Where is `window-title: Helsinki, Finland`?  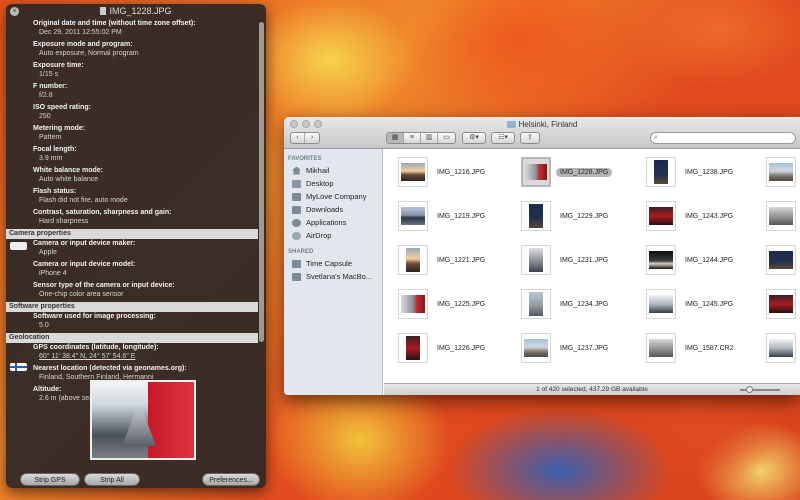 window-title: Helsinki, Finland is located at coordinates (542, 124).